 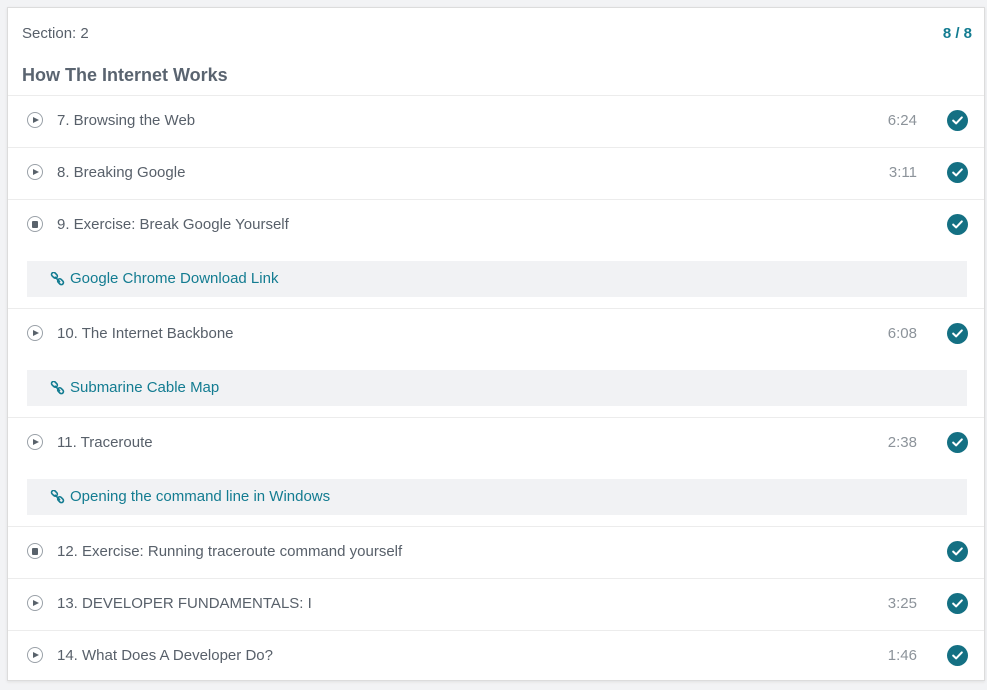 What do you see at coordinates (496, 52) in the screenshot?
I see `section-header: Section: 2 8 / 8 How The Internet Works` at bounding box center [496, 52].